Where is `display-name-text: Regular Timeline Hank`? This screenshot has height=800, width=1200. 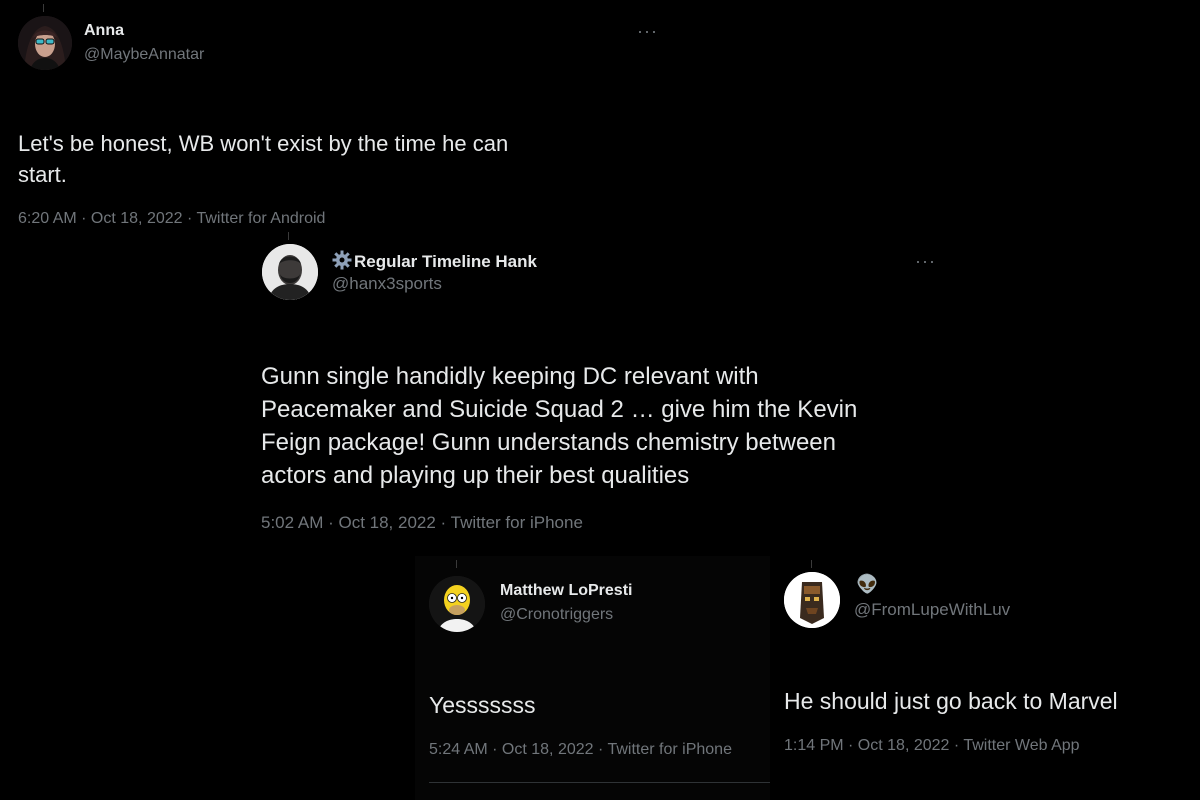
display-name-text: Regular Timeline Hank is located at coordinates (445, 261).